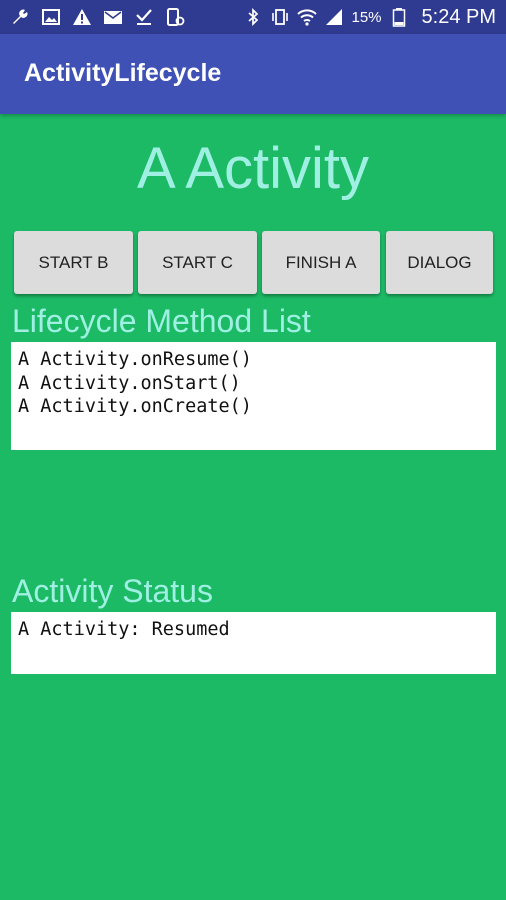 The width and height of the screenshot is (506, 900). I want to click on battery-percentage: 15%, so click(366, 17).